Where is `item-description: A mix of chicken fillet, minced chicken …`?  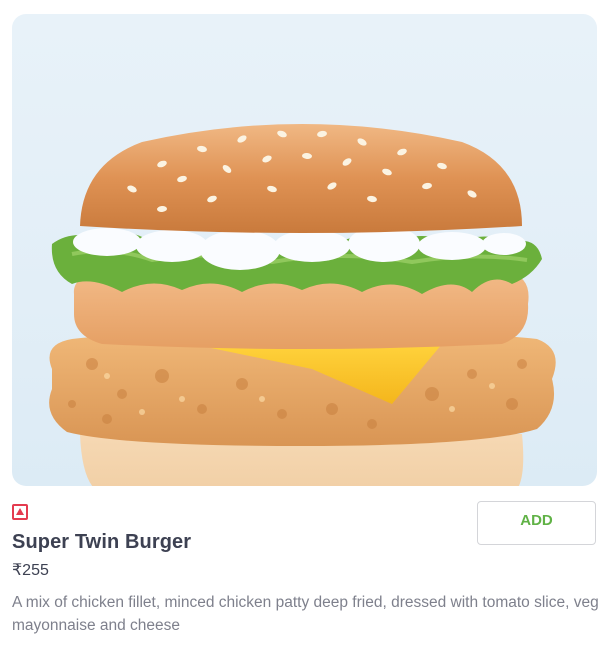 item-description: A mix of chicken fillet, minced chicken … is located at coordinates (305, 614).